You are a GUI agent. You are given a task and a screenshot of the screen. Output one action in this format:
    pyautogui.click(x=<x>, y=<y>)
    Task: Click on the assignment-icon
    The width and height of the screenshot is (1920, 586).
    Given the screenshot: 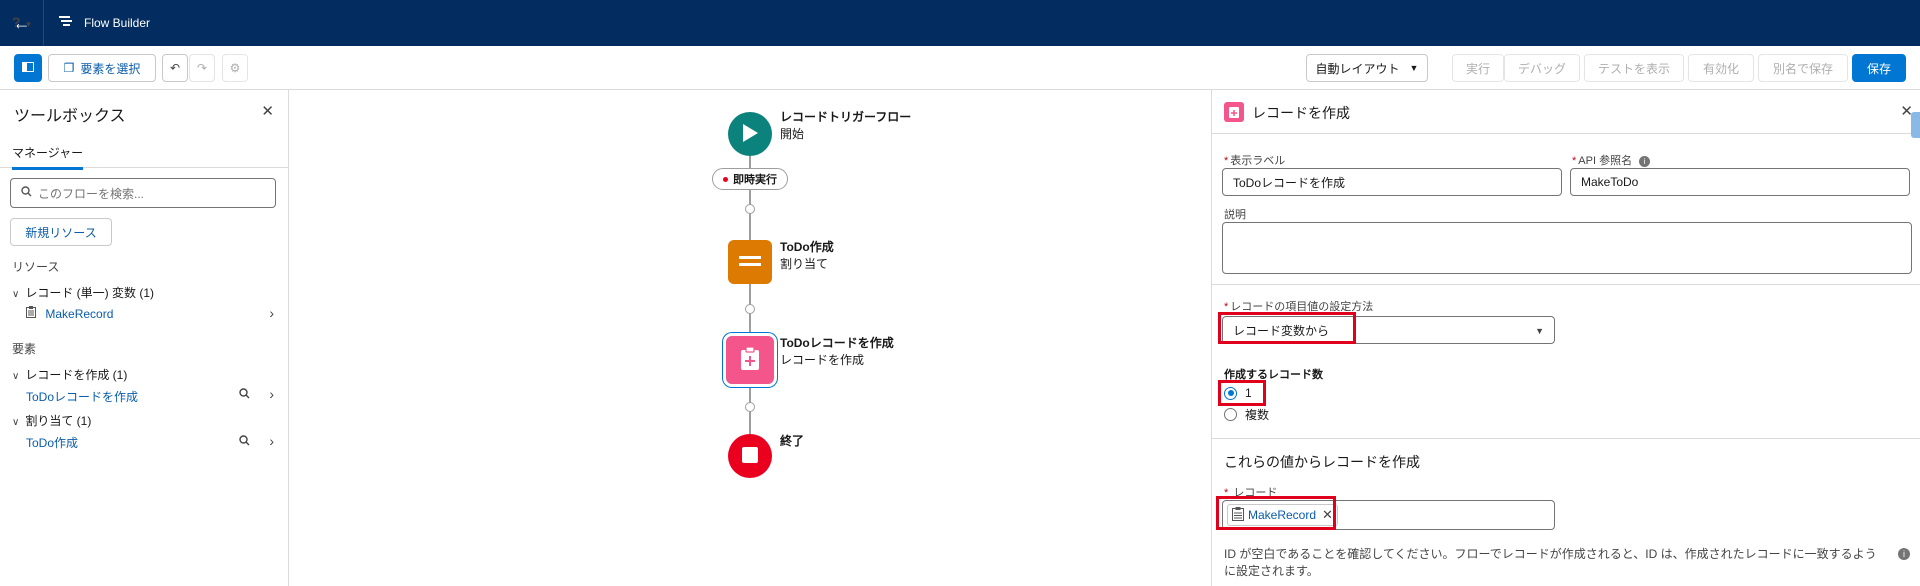 What is the action you would take?
    pyautogui.click(x=750, y=262)
    